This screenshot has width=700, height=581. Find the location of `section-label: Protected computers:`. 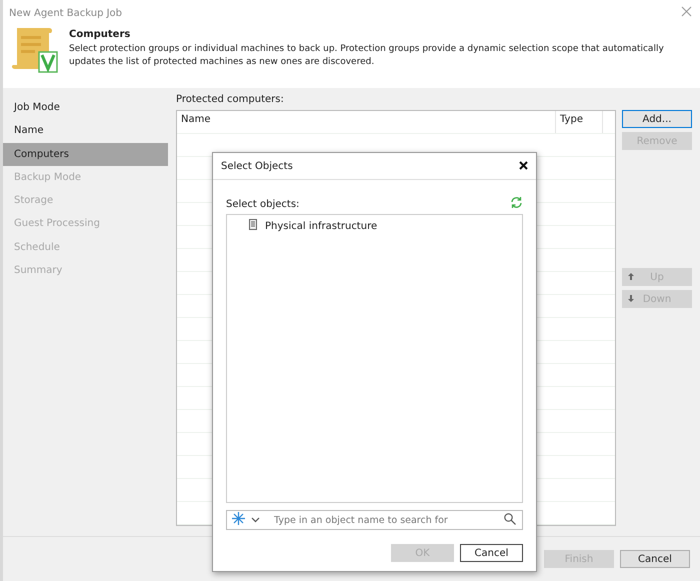

section-label: Protected computers: is located at coordinates (230, 100).